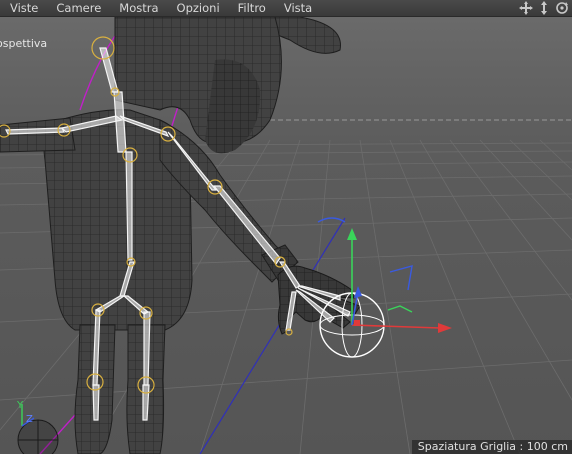 Image resolution: width=572 pixels, height=454 pixels. I want to click on grid-spacing-status: Spaziatura Griglia : 100 cm, so click(491, 447).